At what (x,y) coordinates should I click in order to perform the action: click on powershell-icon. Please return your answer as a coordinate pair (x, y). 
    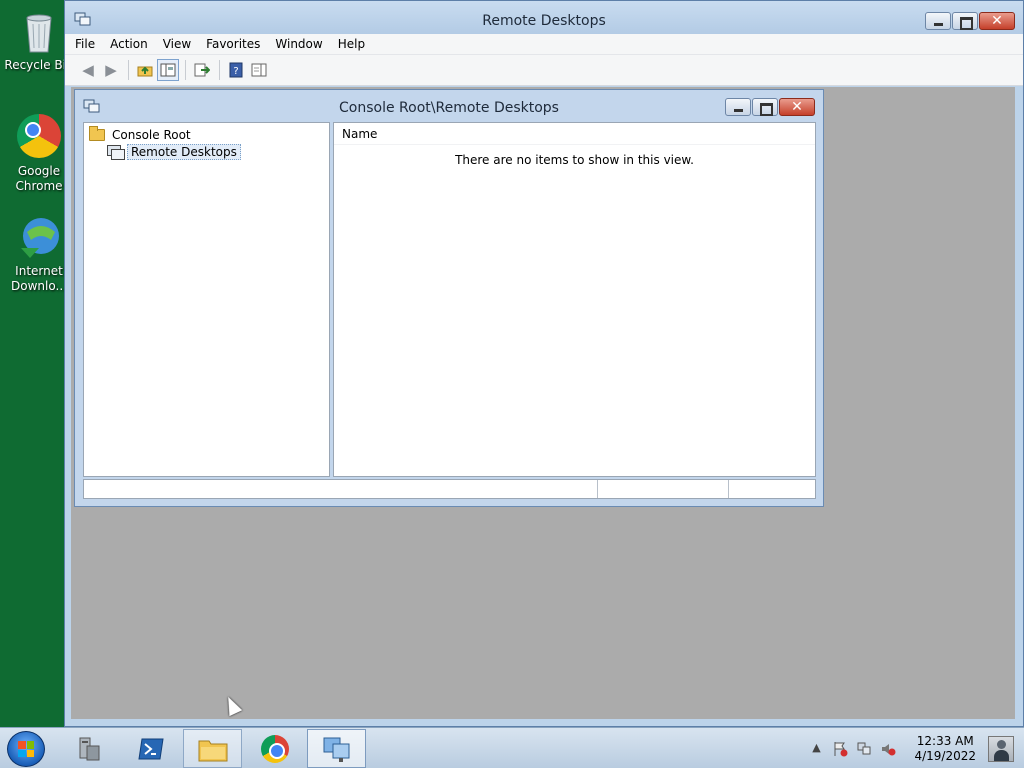
    Looking at the image, I should click on (150, 748).